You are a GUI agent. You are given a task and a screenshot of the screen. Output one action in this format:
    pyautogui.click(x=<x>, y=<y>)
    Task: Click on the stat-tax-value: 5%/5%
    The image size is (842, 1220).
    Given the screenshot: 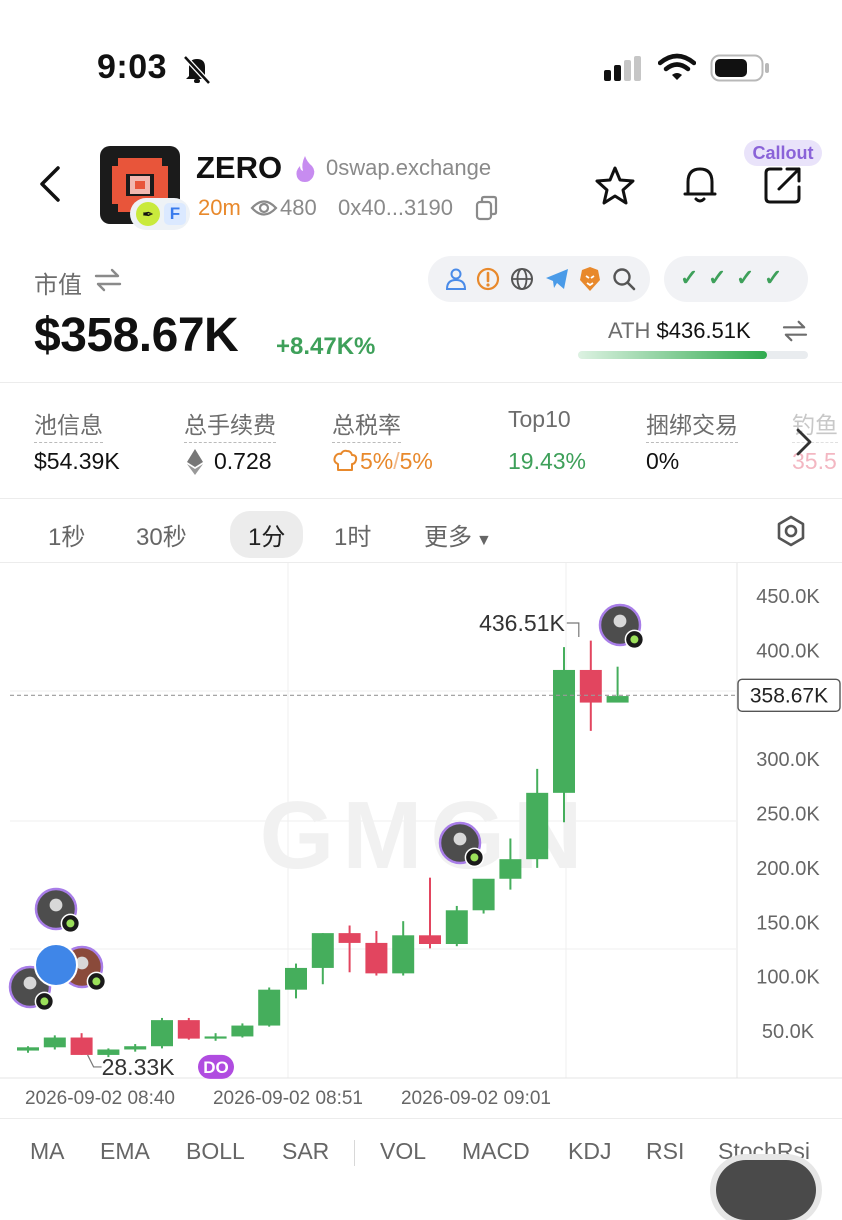 What is the action you would take?
    pyautogui.click(x=396, y=461)
    